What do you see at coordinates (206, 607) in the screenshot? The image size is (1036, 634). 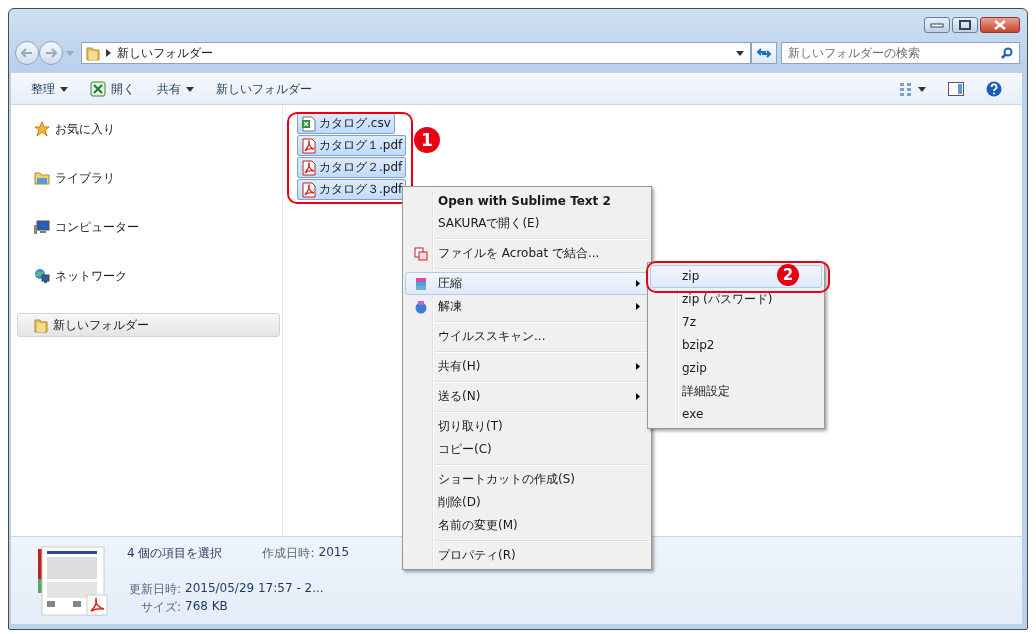 I see `details-value: 768 KB` at bounding box center [206, 607].